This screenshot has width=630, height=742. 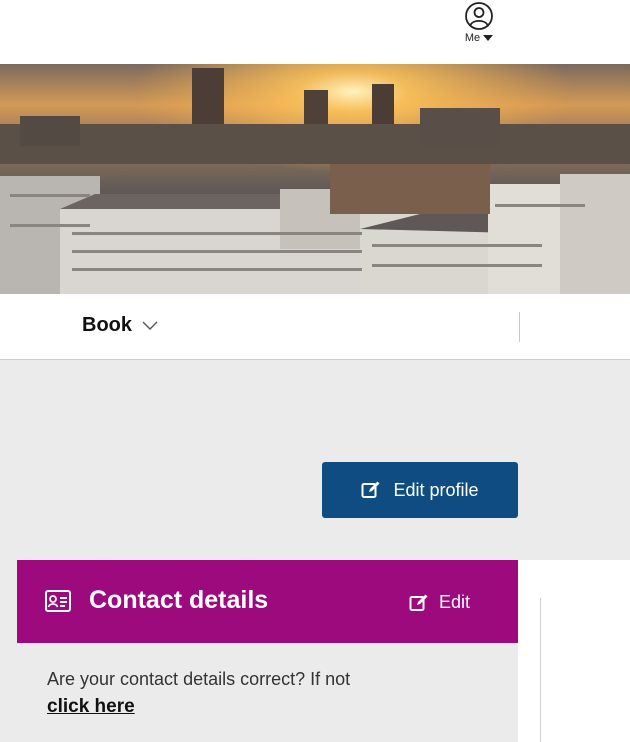 I want to click on right-panel, so click(x=574, y=651).